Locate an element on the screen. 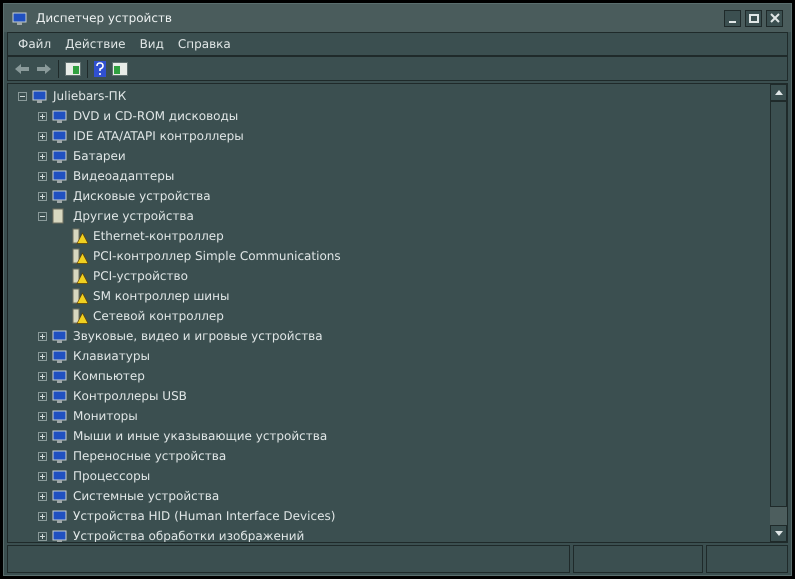 This screenshot has width=795, height=579. tree-item: Juliebars-ПК is located at coordinates (89, 96).